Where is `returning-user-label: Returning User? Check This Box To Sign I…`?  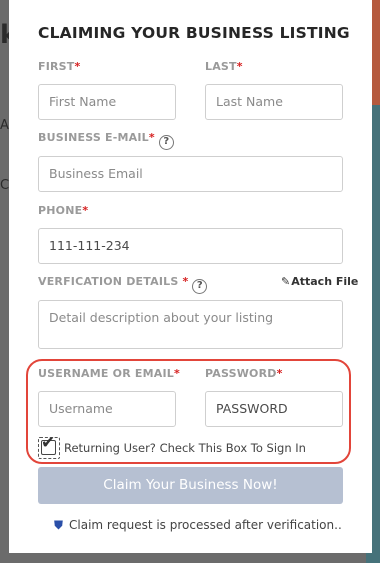
returning-user-label: Returning User? Check This Box To Sign I… is located at coordinates (185, 448).